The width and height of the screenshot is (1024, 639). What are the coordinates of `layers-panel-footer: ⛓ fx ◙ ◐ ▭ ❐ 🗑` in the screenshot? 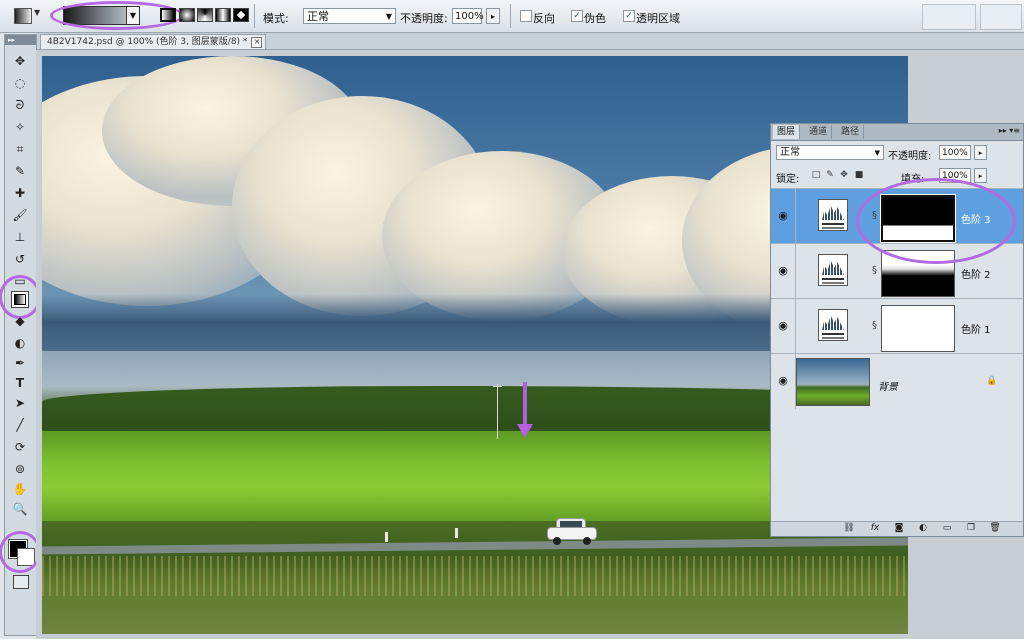 It's located at (897, 528).